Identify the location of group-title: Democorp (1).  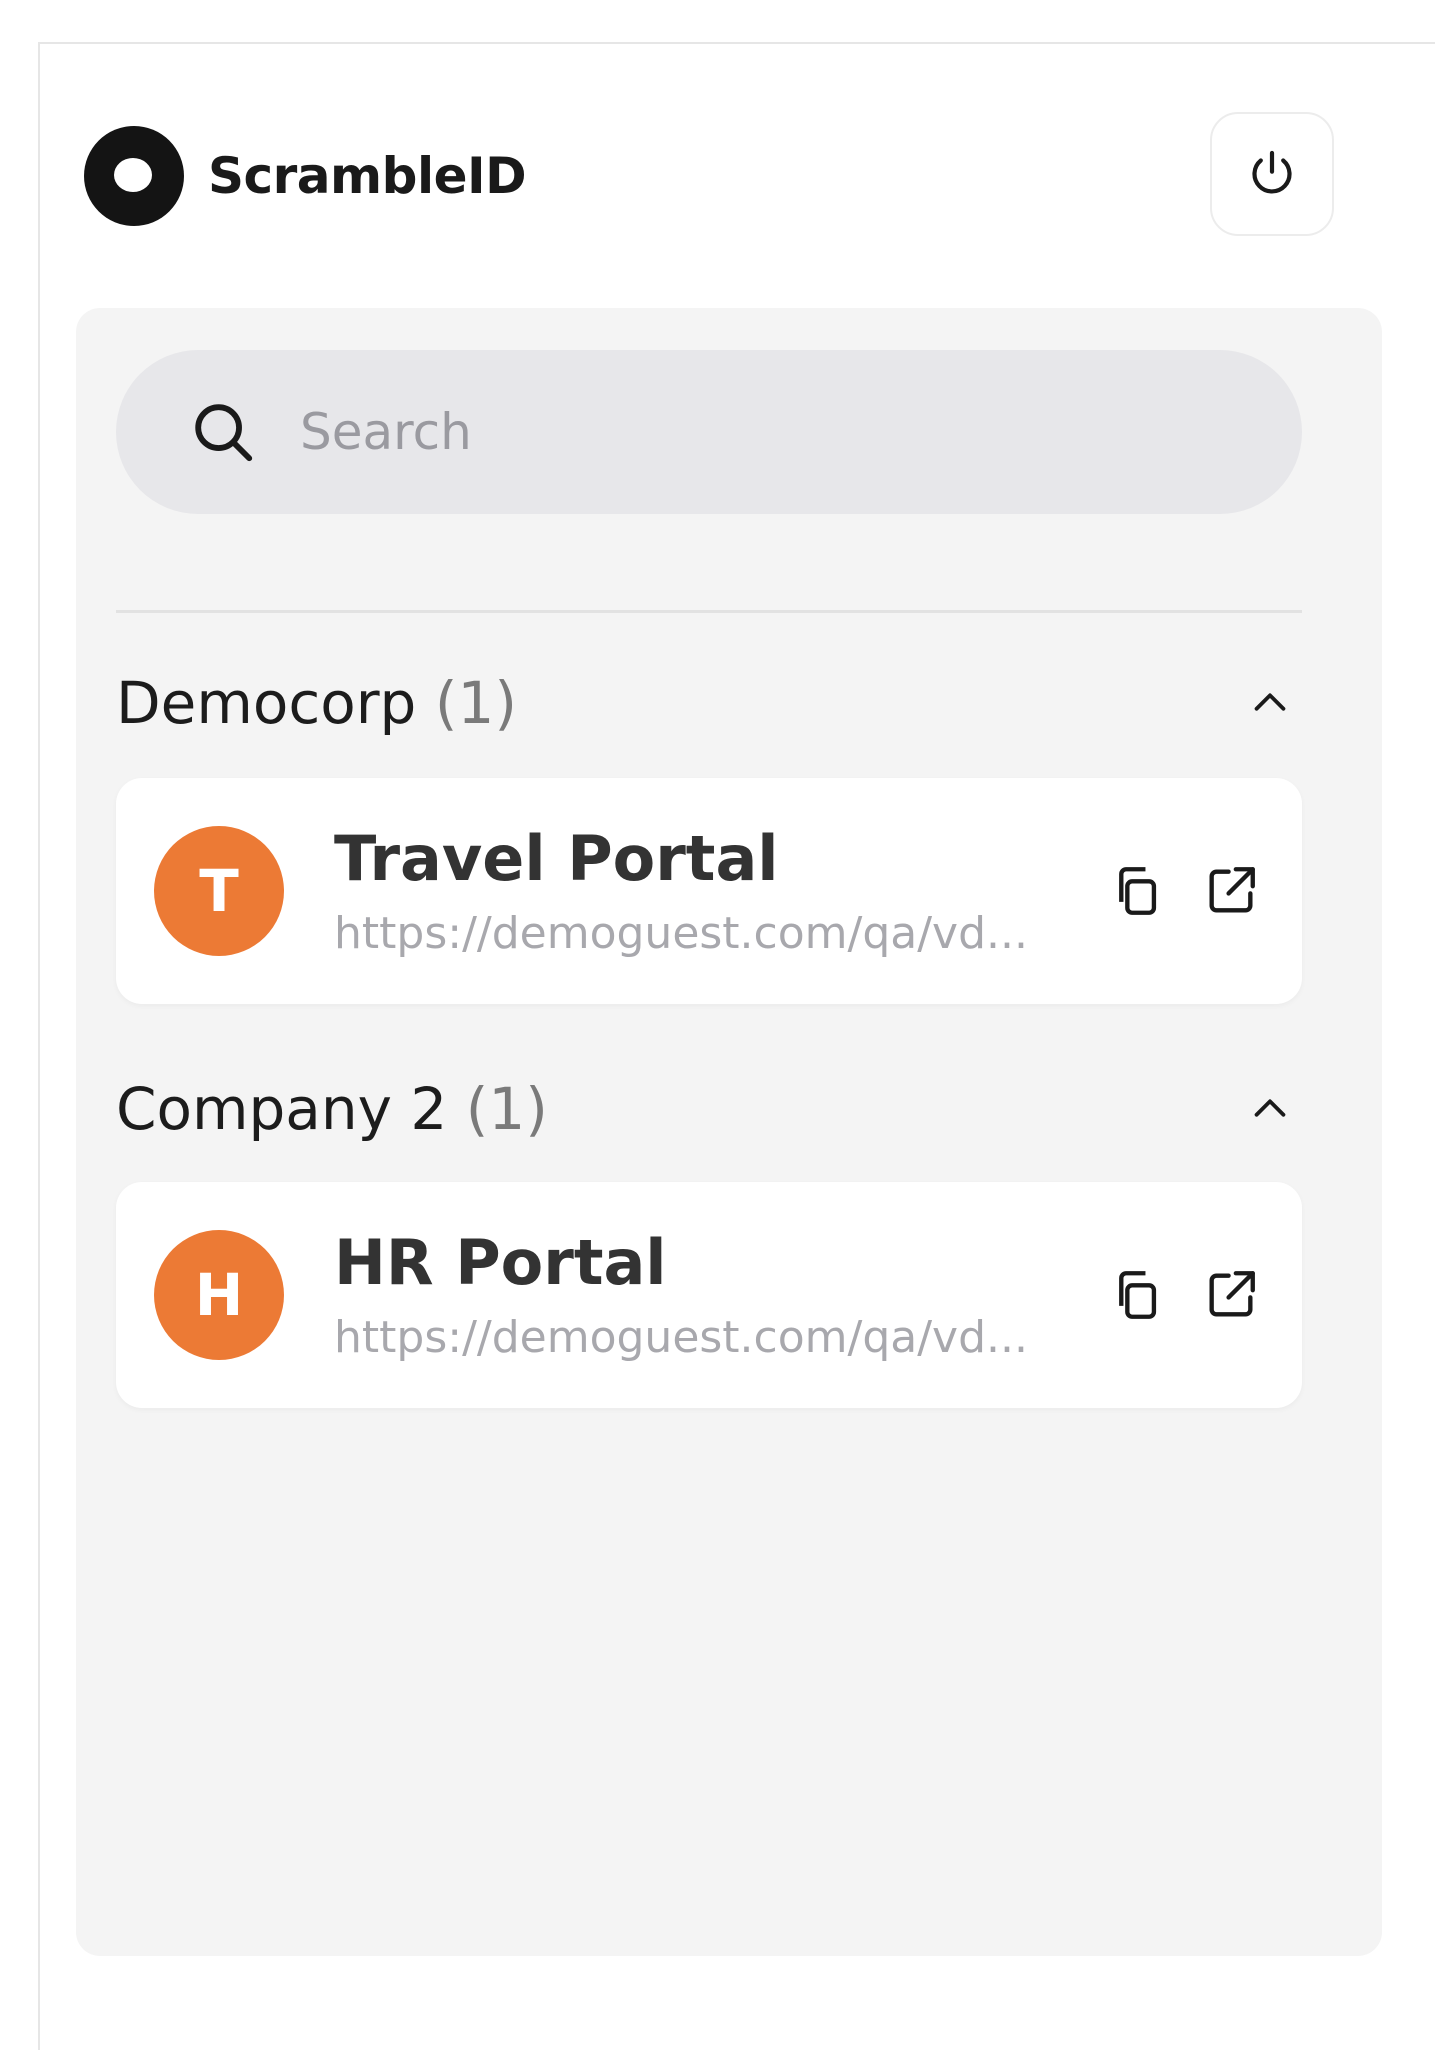
(316, 703).